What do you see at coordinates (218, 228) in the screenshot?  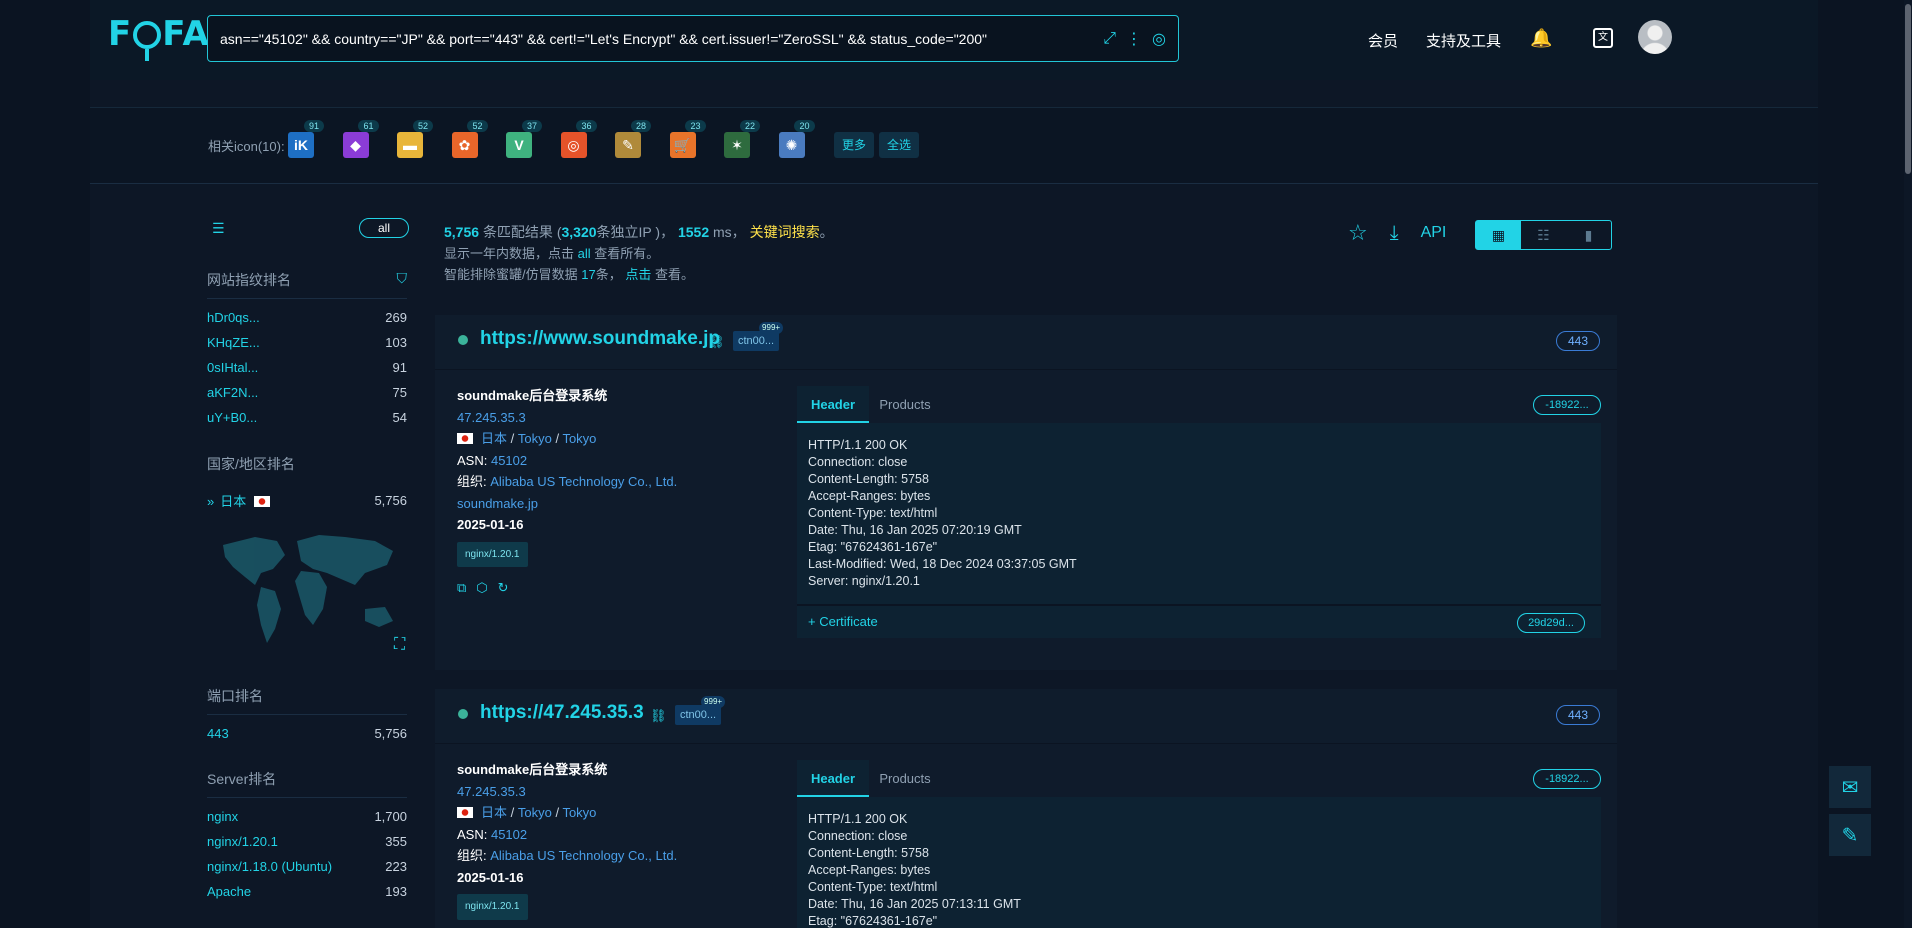 I see `filter-settings-icon: ☰` at bounding box center [218, 228].